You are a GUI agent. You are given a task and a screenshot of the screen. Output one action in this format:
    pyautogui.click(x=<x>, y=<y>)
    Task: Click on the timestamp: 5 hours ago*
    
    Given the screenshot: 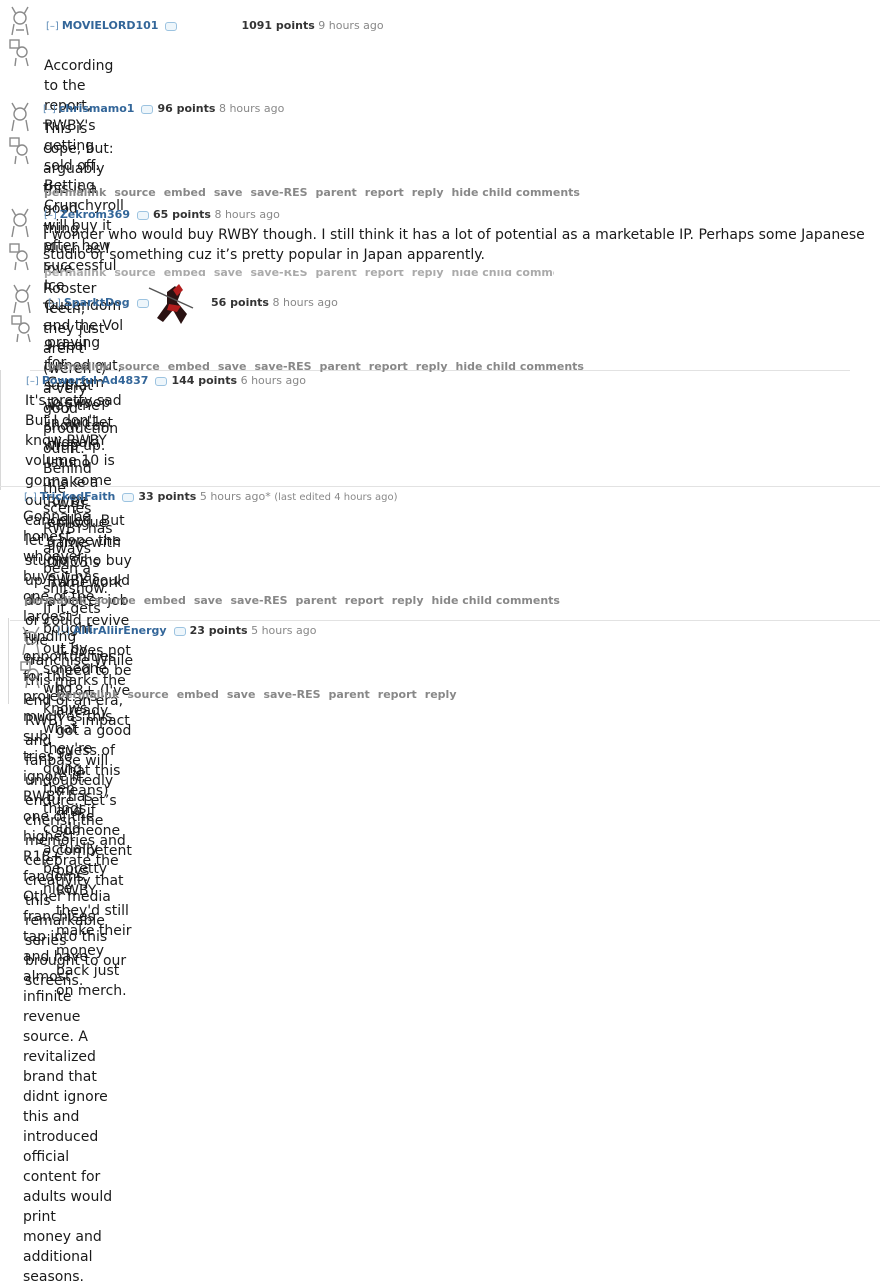 What is the action you would take?
    pyautogui.click(x=235, y=496)
    